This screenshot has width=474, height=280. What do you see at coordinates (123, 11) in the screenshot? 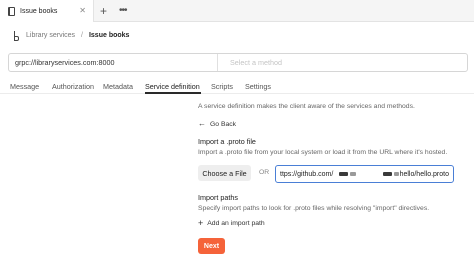
I see `more-options-icon: •••` at bounding box center [123, 11].